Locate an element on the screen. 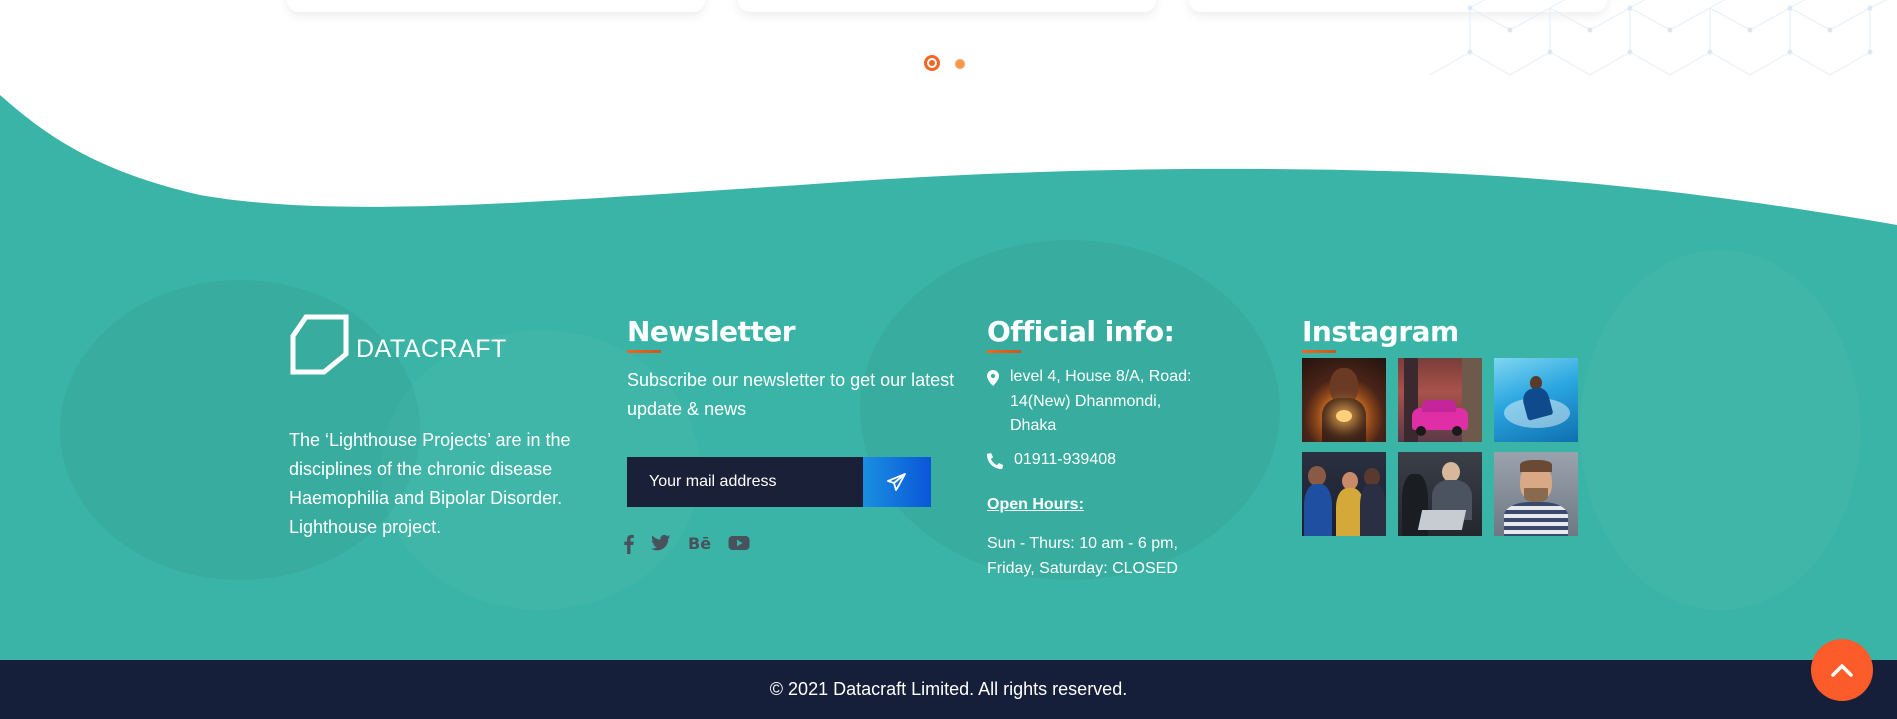  newsletter-email-input is located at coordinates (745, 482).